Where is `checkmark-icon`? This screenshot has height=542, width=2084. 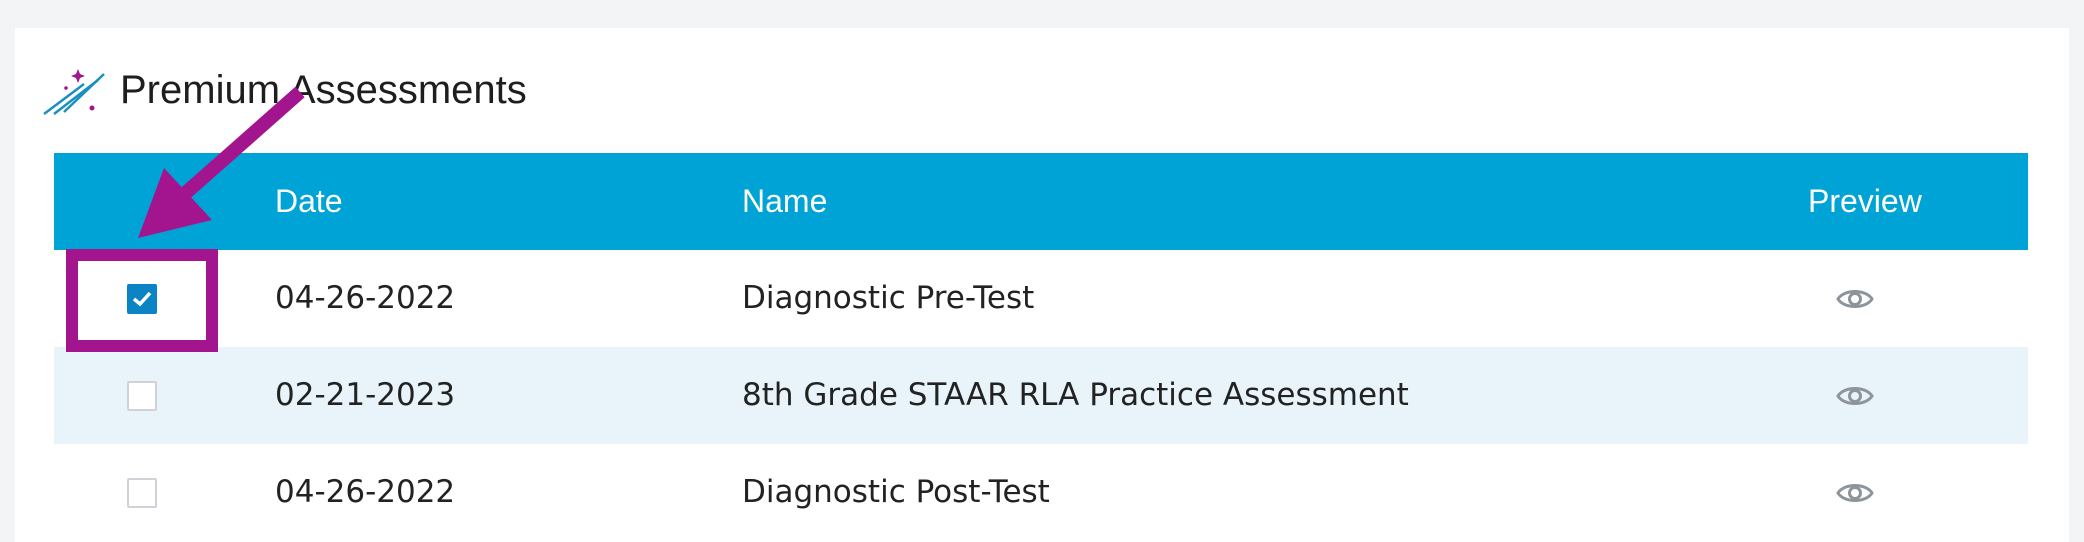
checkmark-icon is located at coordinates (142, 299).